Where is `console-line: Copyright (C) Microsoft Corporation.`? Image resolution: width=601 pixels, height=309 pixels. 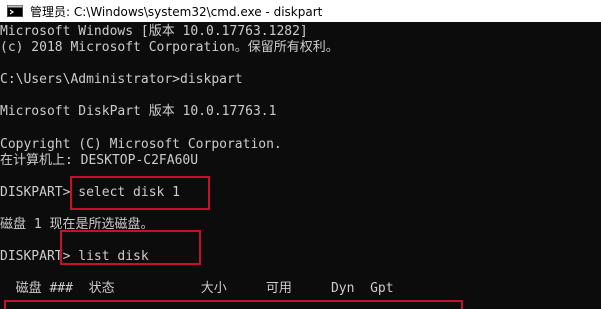
console-line: Copyright (C) Microsoft Corporation. is located at coordinates (141, 144).